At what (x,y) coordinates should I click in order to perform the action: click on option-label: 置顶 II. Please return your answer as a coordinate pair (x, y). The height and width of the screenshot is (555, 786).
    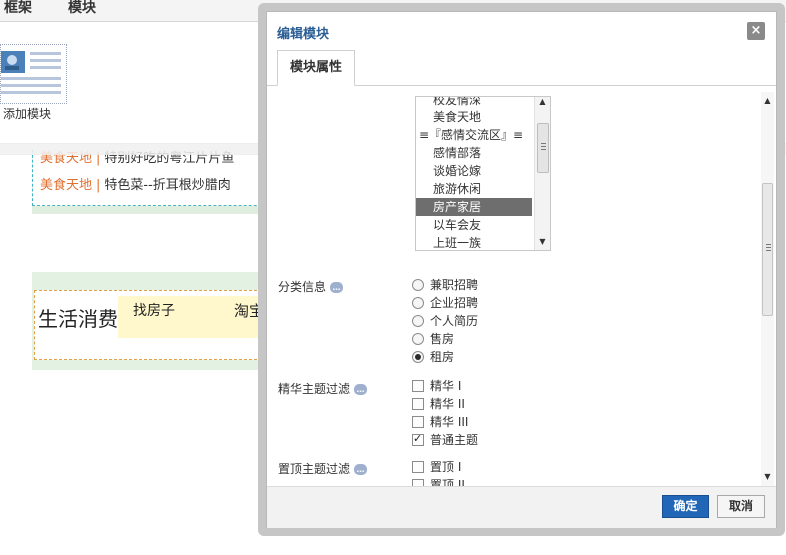
    Looking at the image, I should click on (447, 482).